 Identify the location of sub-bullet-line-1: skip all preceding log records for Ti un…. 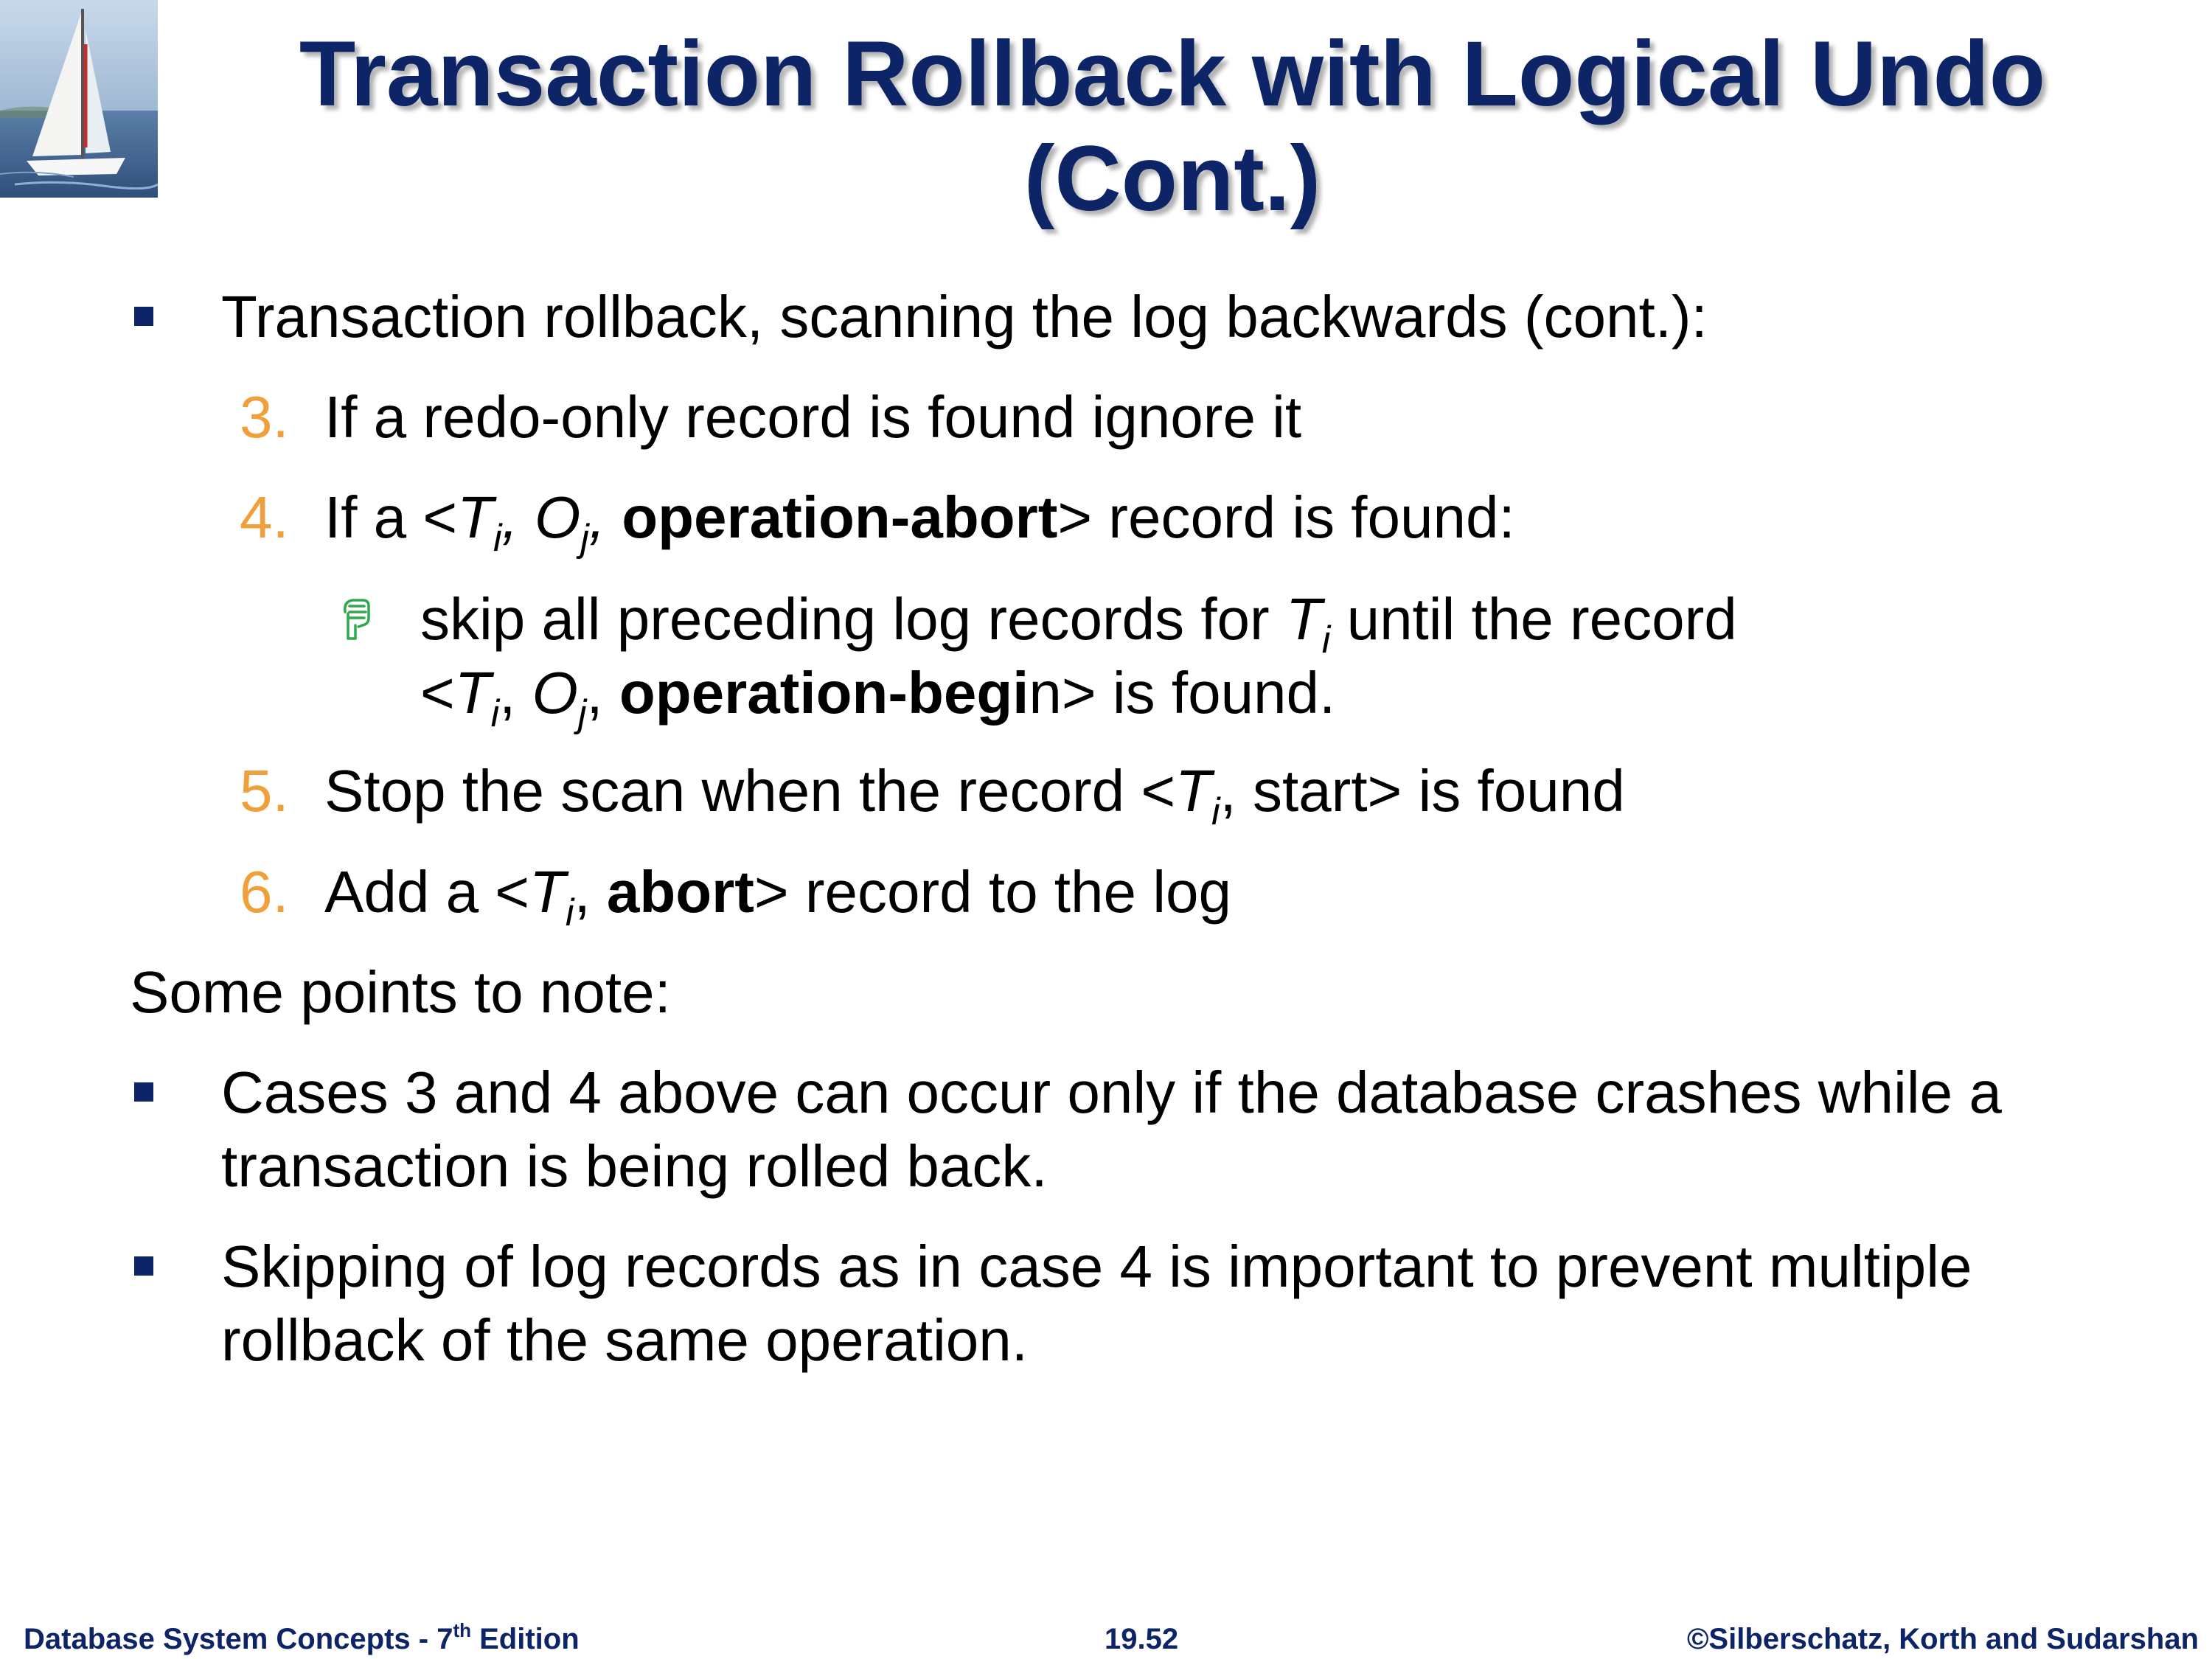
(1078, 623).